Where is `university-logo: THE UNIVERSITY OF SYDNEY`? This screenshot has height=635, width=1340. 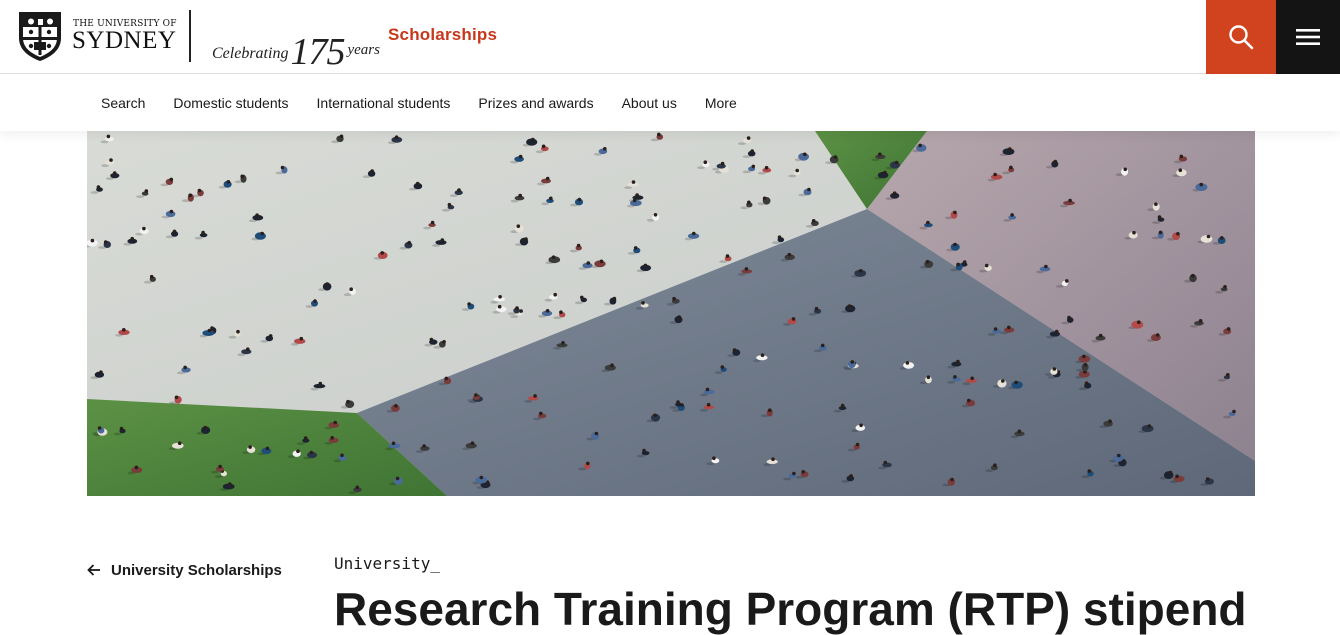 university-logo: THE UNIVERSITY OF SYDNEY is located at coordinates (99, 37).